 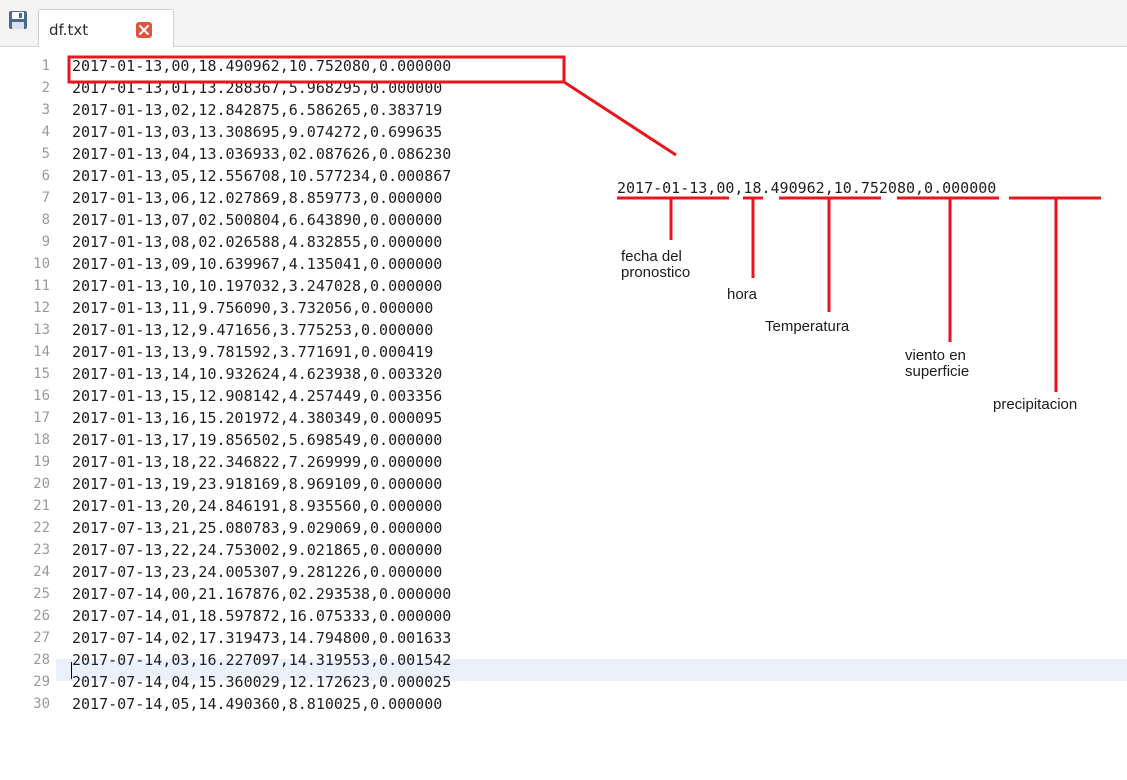 I want to click on label-viento: viento en superficie, so click(x=937, y=364).